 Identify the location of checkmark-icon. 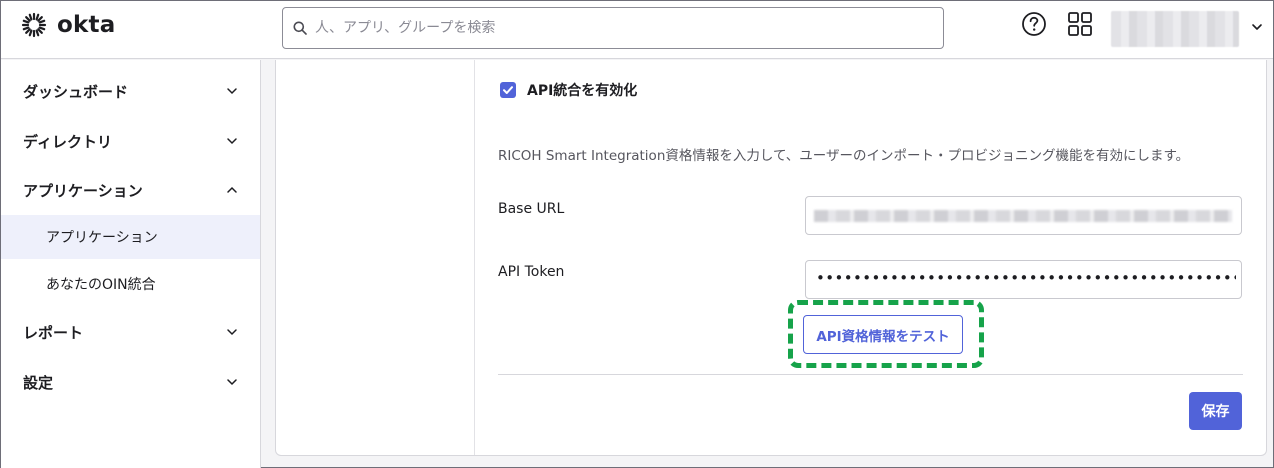
(508, 90).